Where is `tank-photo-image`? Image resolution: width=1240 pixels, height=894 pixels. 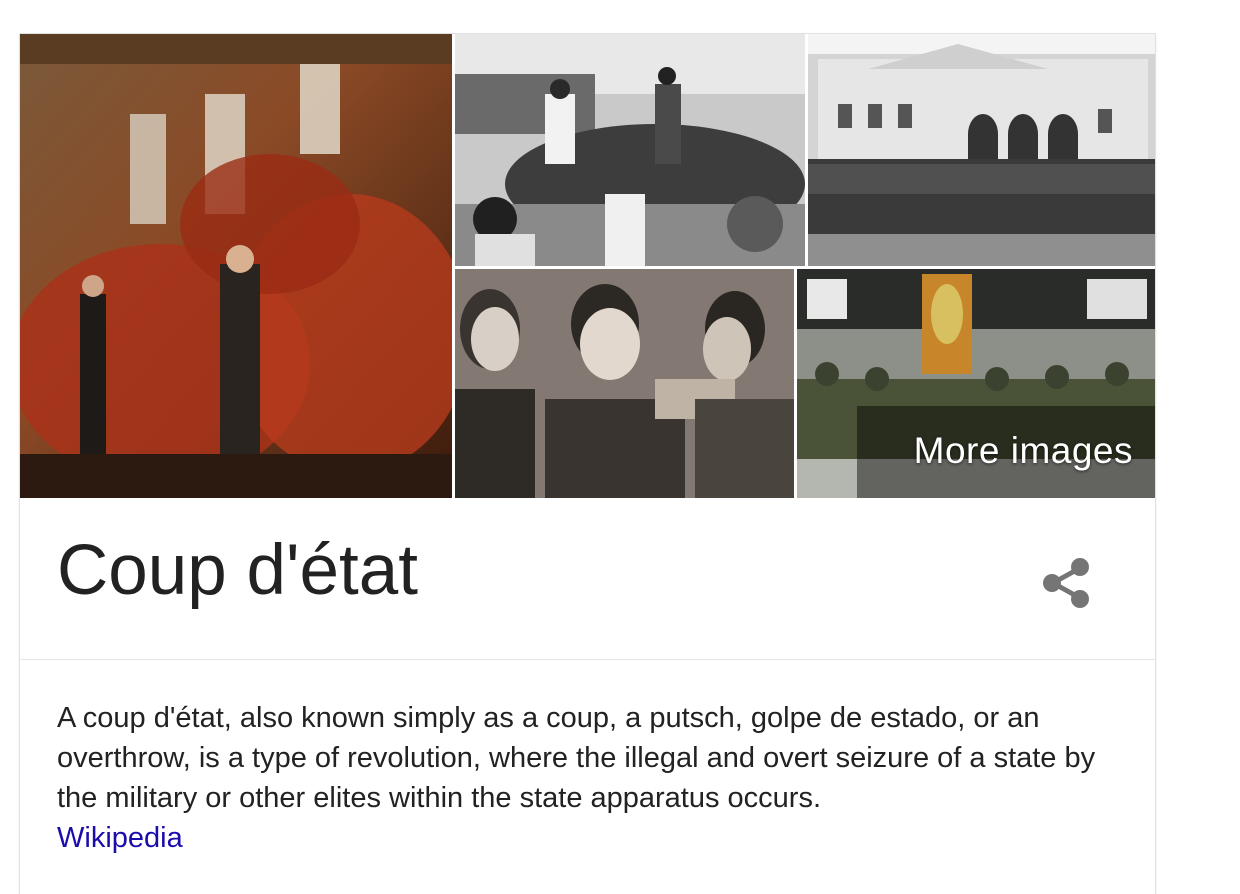
tank-photo-image is located at coordinates (630, 150).